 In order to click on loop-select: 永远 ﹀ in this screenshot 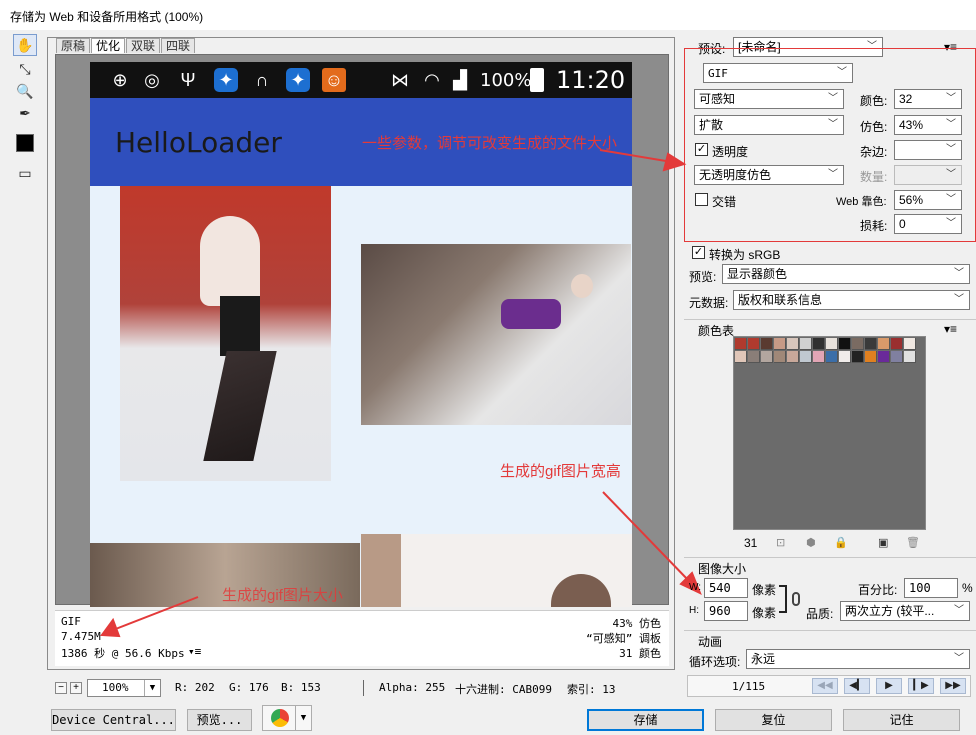, I will do `click(858, 659)`.